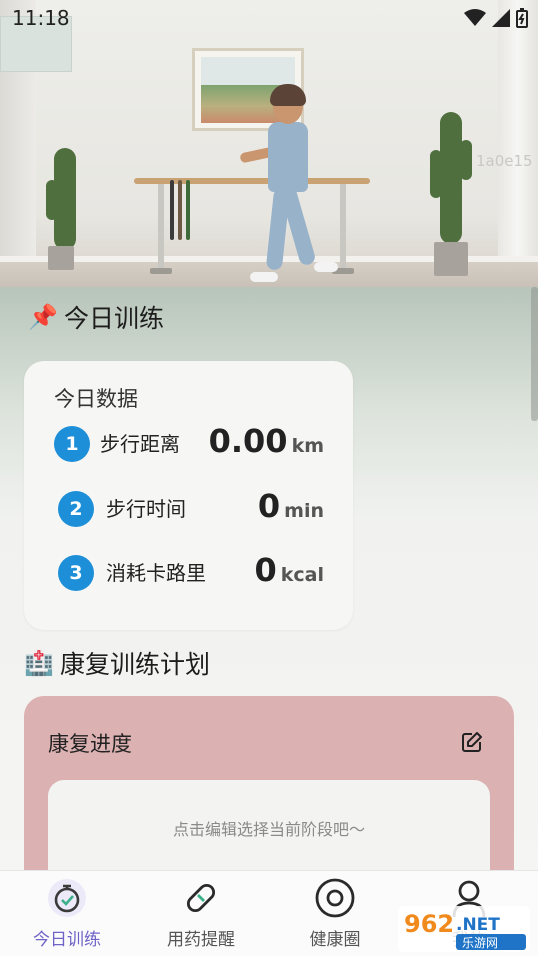 The height and width of the screenshot is (956, 538). I want to click on stat-unit: km, so click(307, 446).